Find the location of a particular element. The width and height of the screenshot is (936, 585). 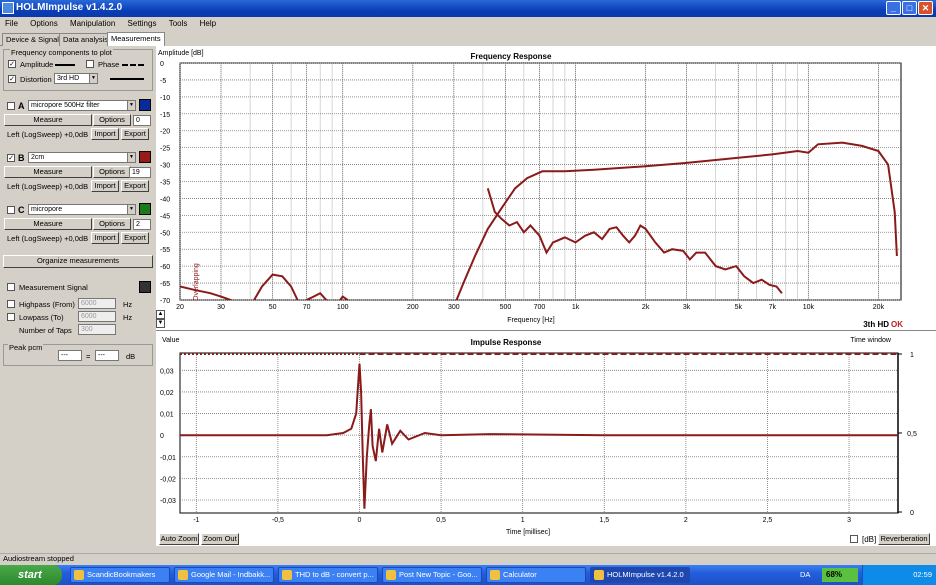

measurement-b-import-button: Import is located at coordinates (105, 186).